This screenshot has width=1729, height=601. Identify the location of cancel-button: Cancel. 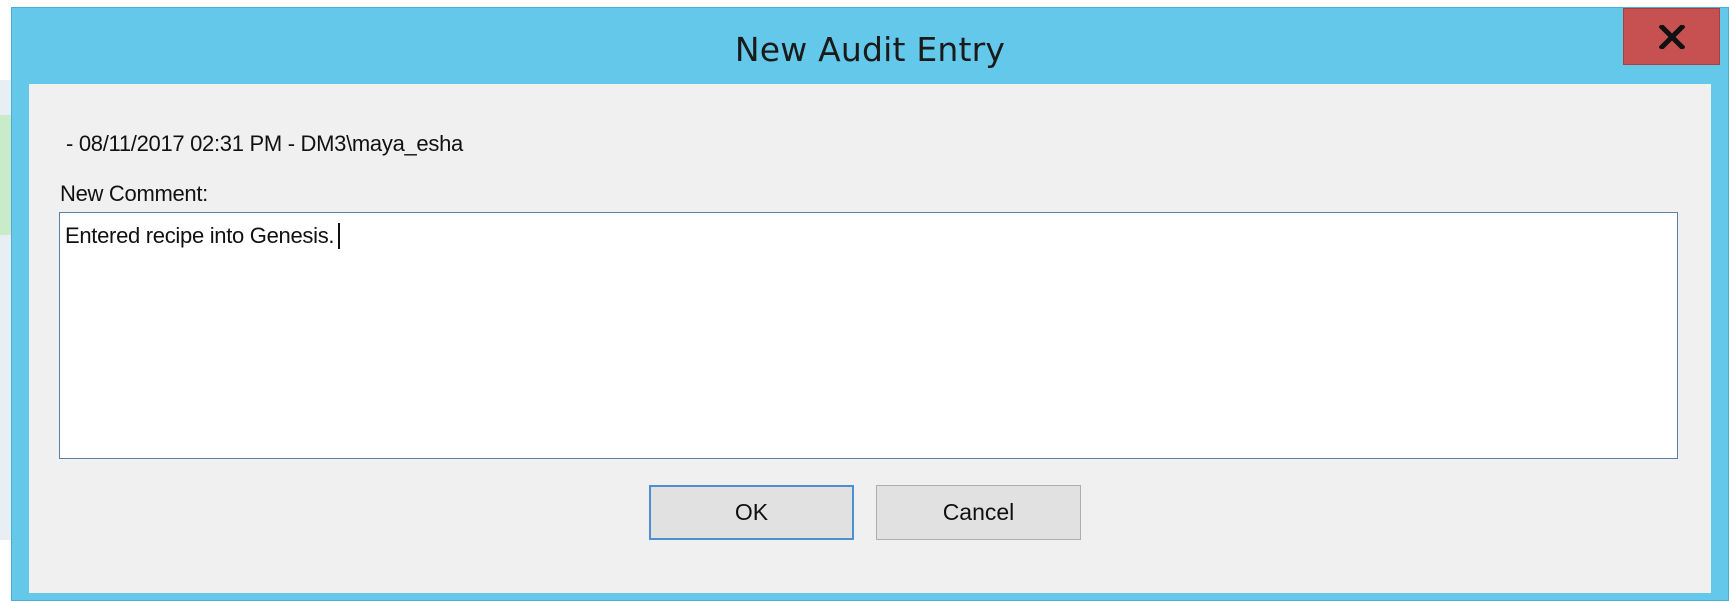
(978, 512).